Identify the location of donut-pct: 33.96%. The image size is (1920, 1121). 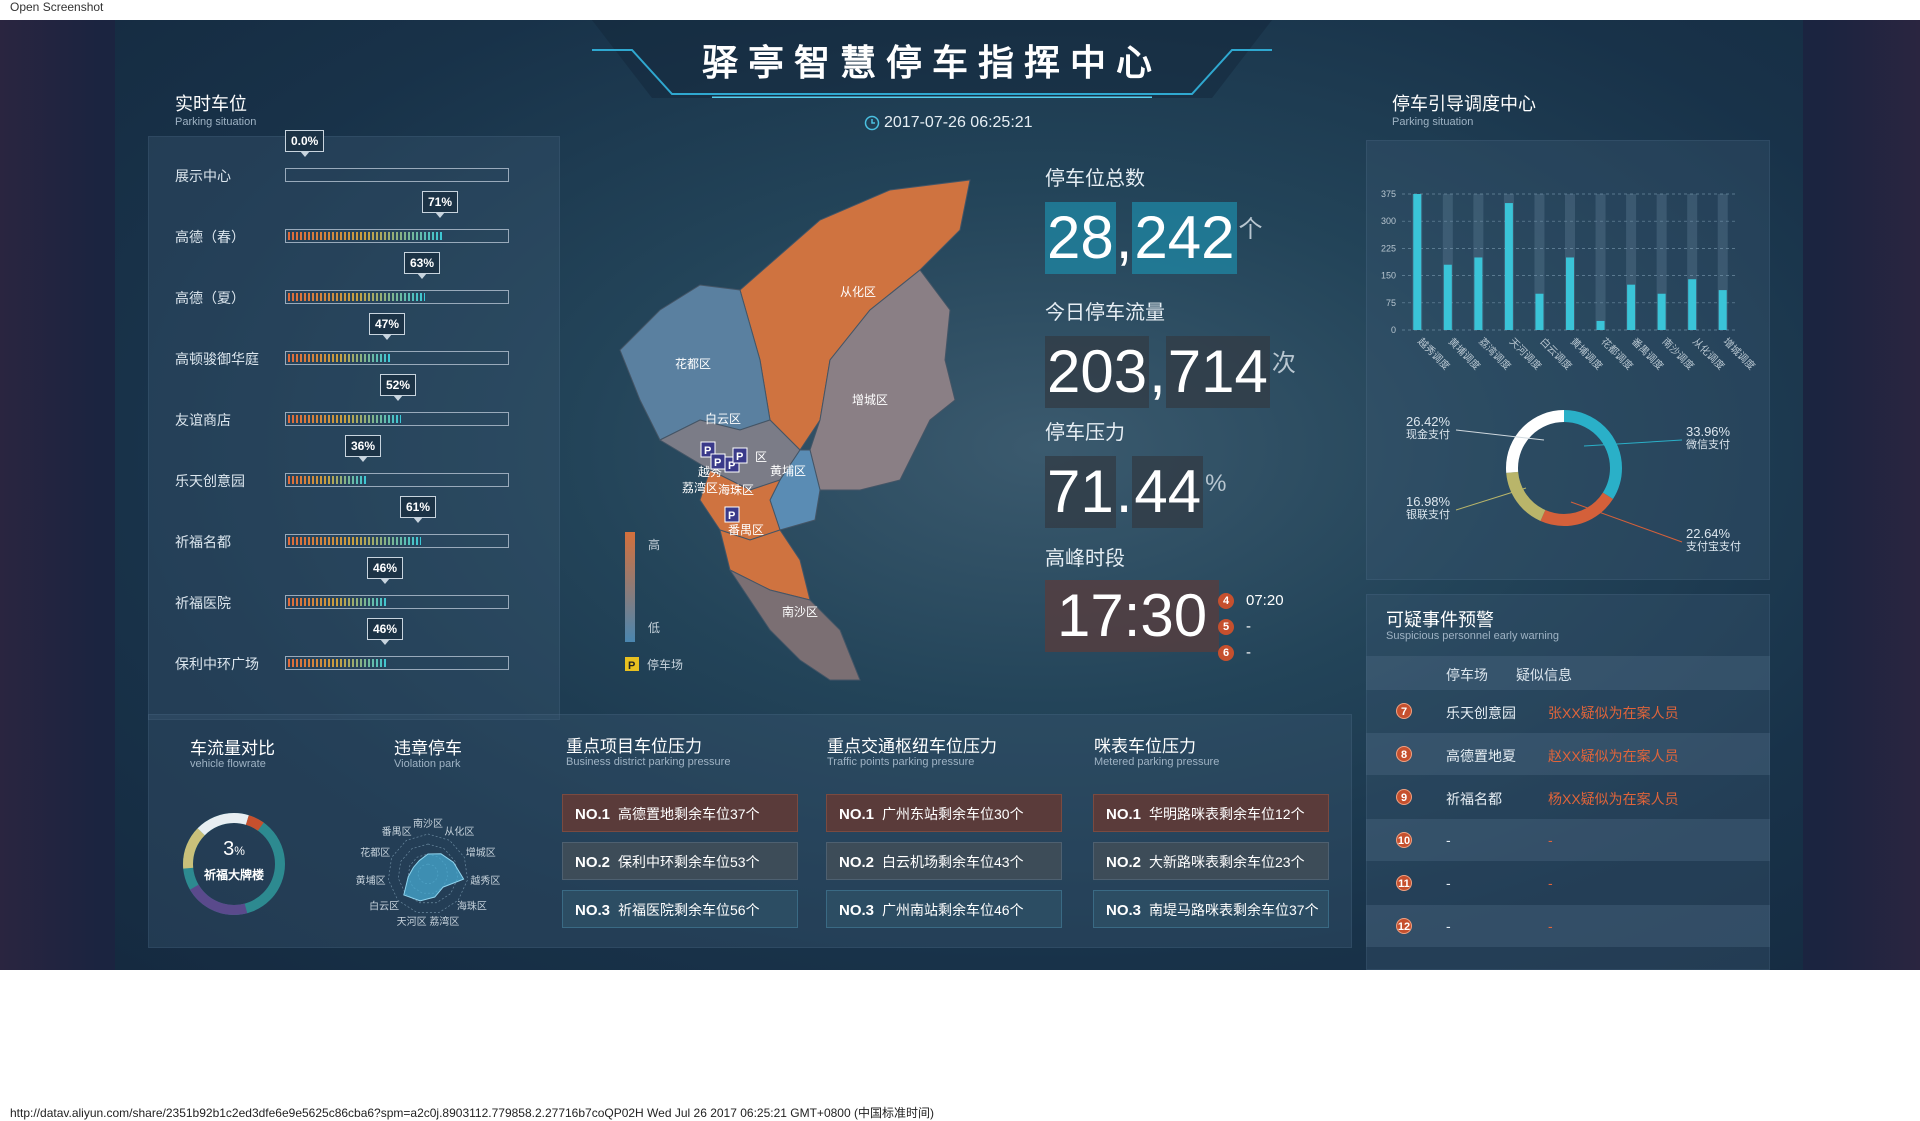
(1708, 431).